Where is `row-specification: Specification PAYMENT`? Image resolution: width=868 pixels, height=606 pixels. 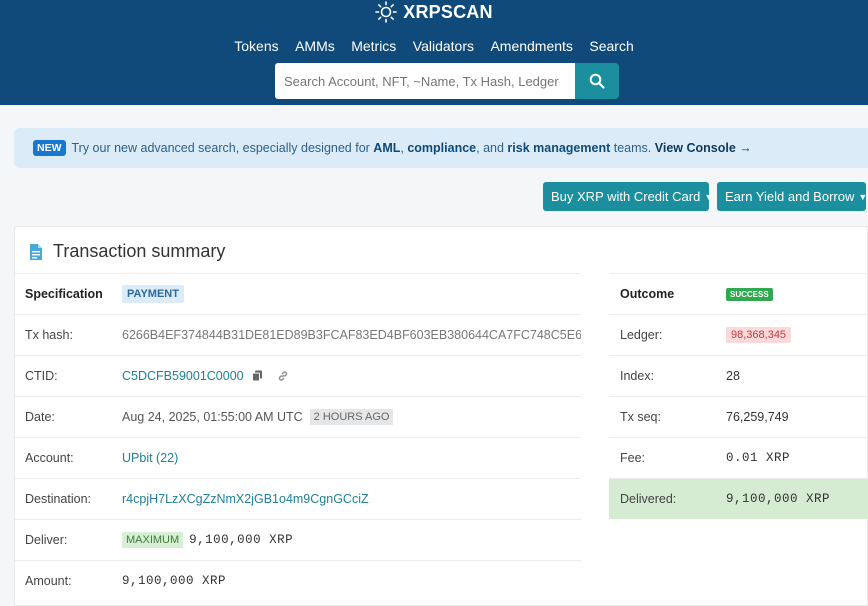
row-specification: Specification PAYMENT is located at coordinates (298, 293).